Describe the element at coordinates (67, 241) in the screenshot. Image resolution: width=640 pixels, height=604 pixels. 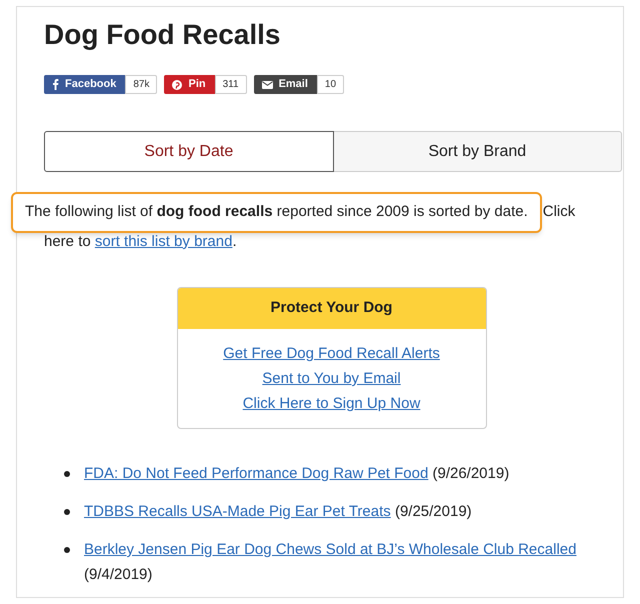
I see `body-text: here to` at that location.